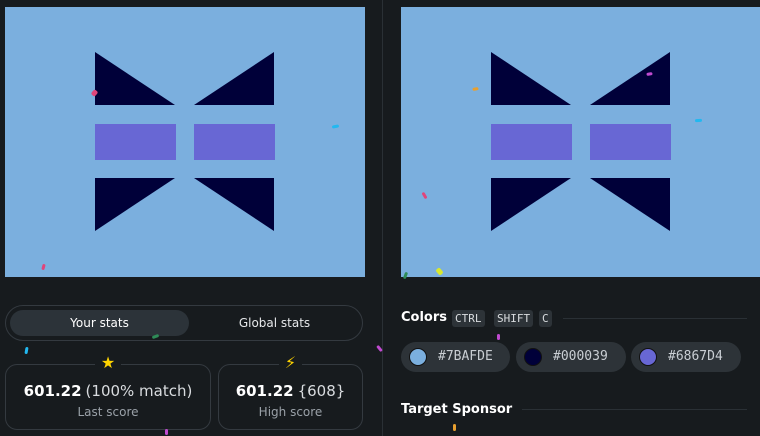 This screenshot has height=436, width=760. I want to click on shortcut-key-ctrl: CTRL, so click(468, 318).